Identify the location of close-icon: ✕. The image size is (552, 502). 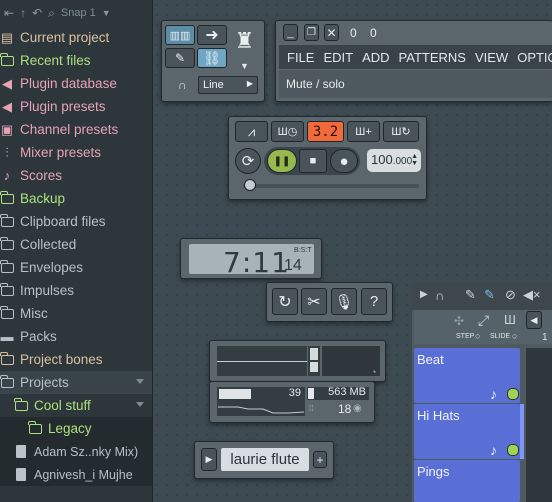
(331, 32).